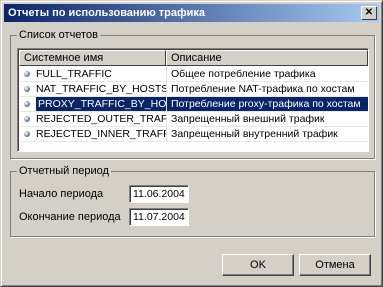  Describe the element at coordinates (267, 89) in the screenshot. I see `report-description: Потребление NAT-трафика по хостам` at that location.